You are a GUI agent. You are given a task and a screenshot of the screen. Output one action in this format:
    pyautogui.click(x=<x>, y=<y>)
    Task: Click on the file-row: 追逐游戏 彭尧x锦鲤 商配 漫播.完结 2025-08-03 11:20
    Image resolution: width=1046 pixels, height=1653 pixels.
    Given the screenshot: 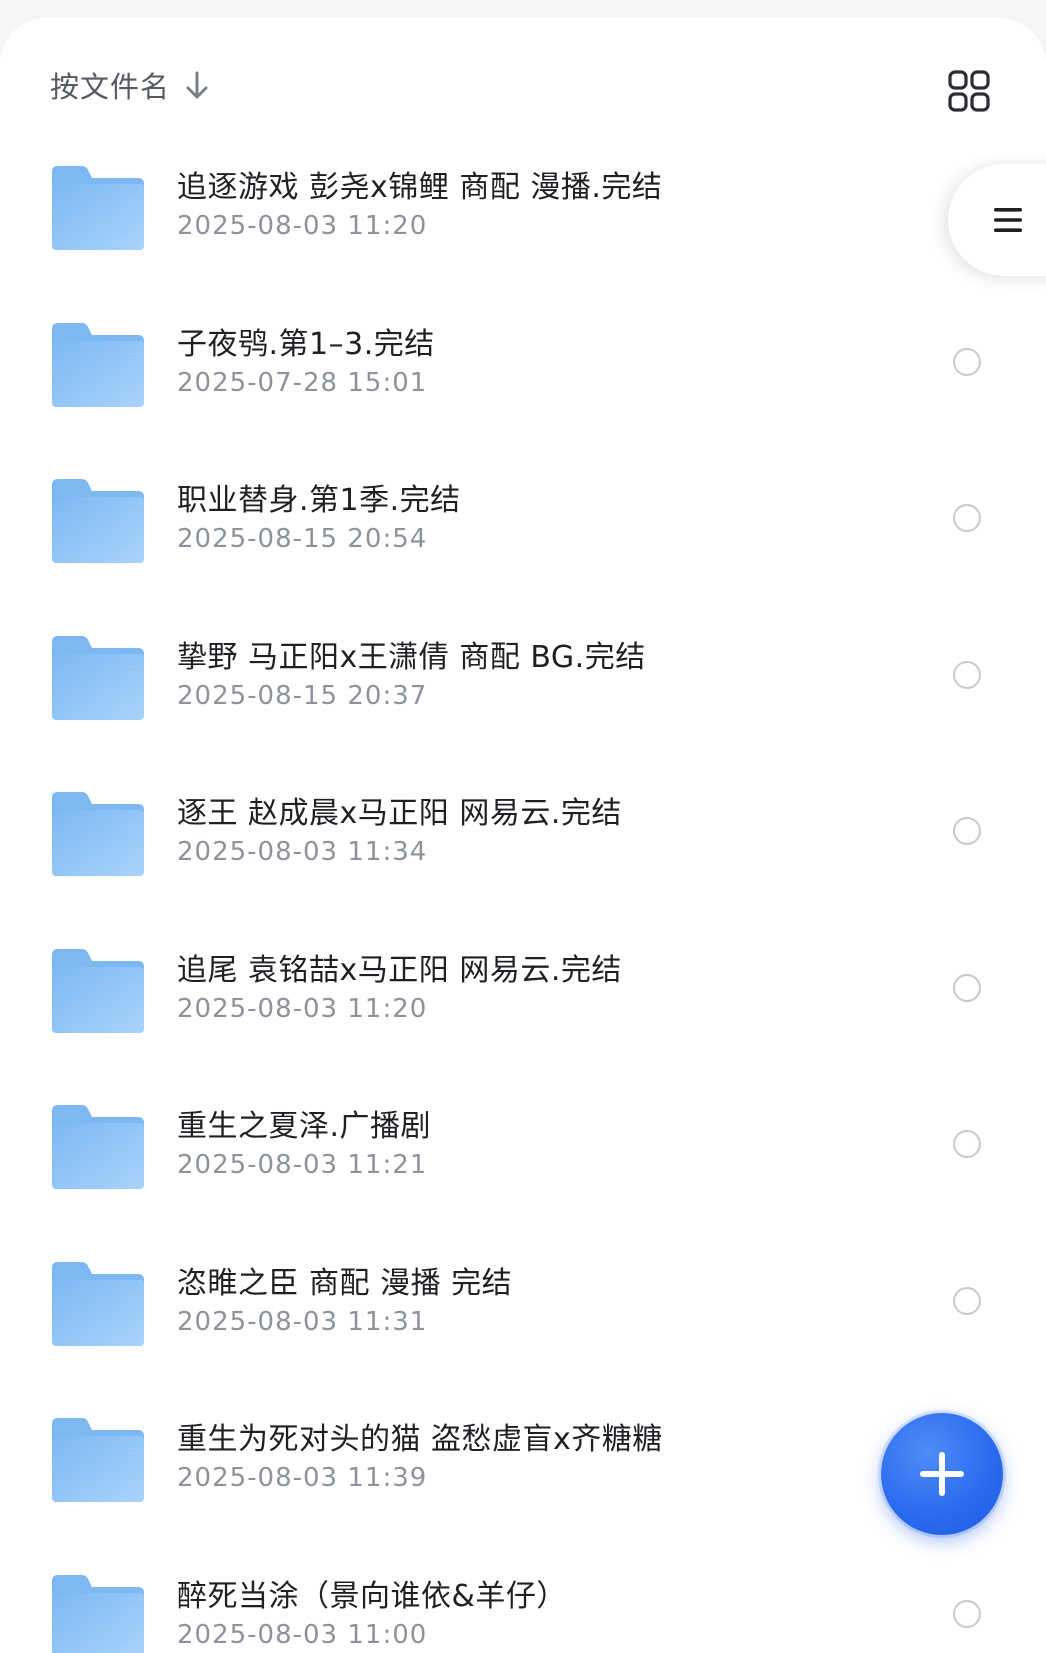 What is the action you would take?
    pyautogui.click(x=523, y=206)
    